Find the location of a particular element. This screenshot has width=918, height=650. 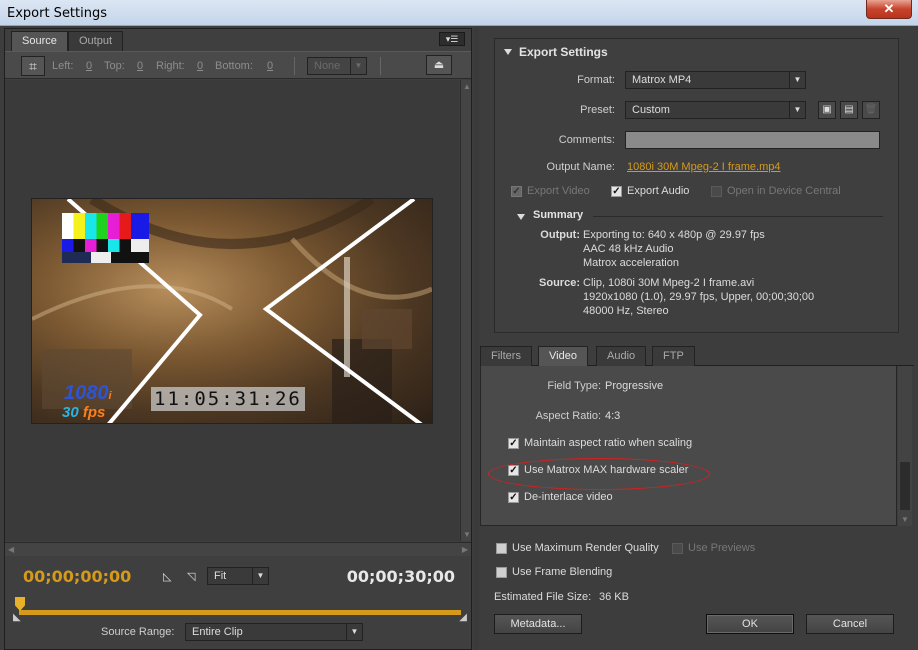

scroll-up-icon: ▲ is located at coordinates (467, 86).